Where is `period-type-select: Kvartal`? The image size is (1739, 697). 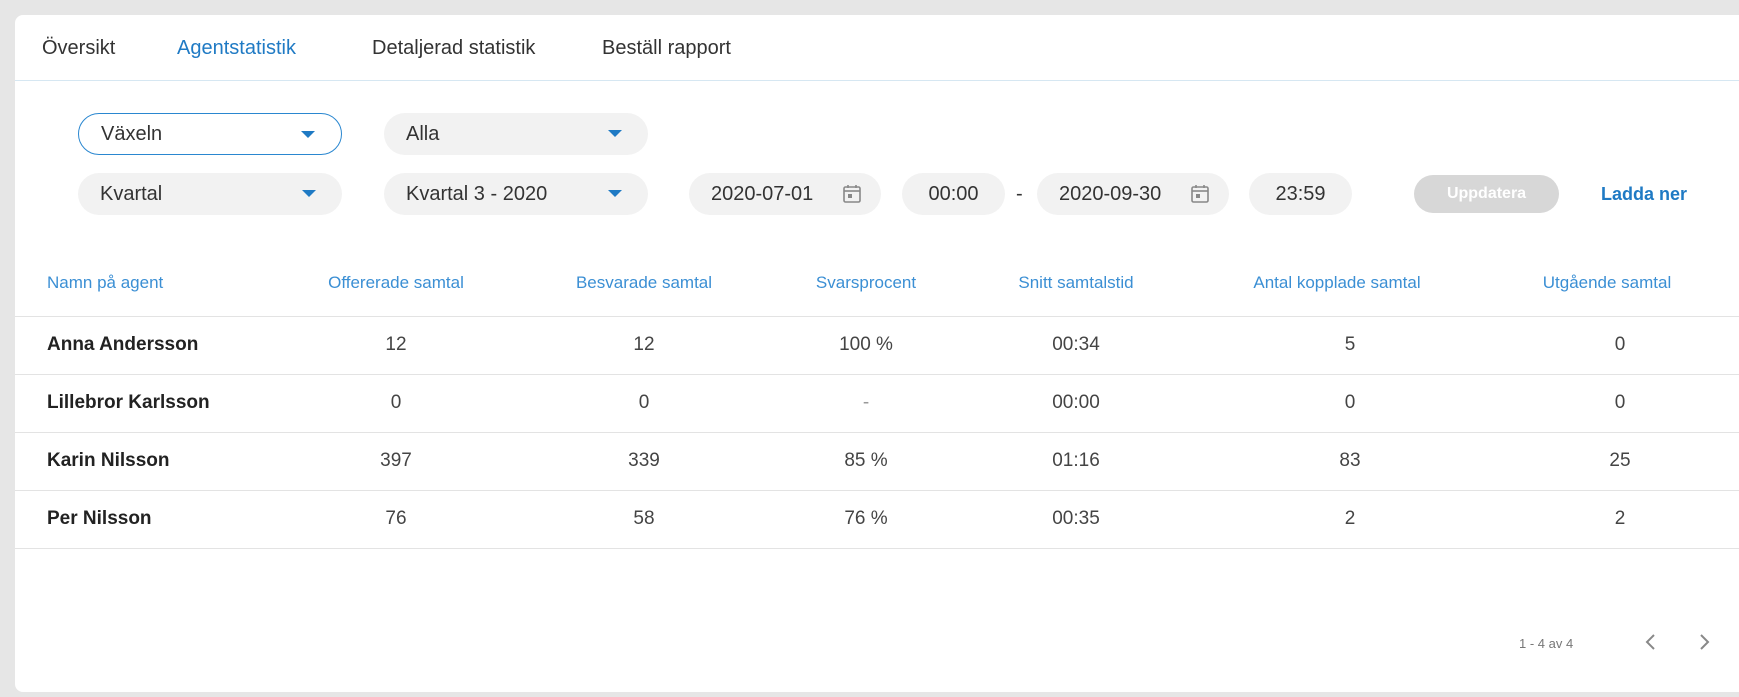
period-type-select: Kvartal is located at coordinates (210, 194).